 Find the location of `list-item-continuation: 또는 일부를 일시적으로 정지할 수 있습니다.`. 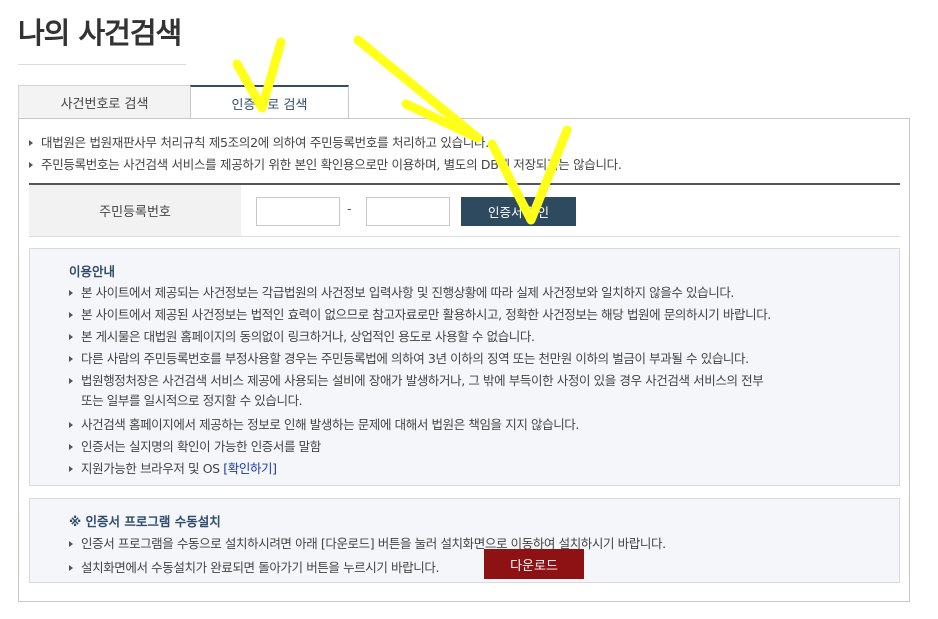

list-item-continuation: 또는 일부를 일시적으로 정지할 수 있습니다. is located at coordinates (192, 400).